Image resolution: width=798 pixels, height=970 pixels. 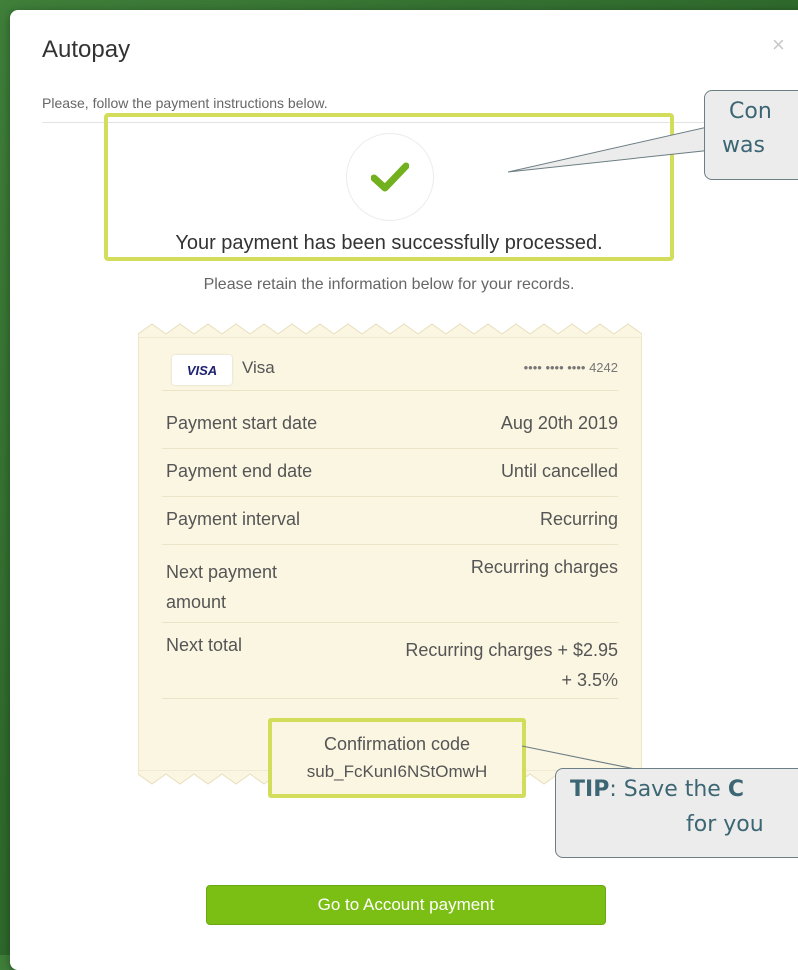 What do you see at coordinates (676, 813) in the screenshot?
I see `annotation-callout-tip: TIP: Save the C for you` at bounding box center [676, 813].